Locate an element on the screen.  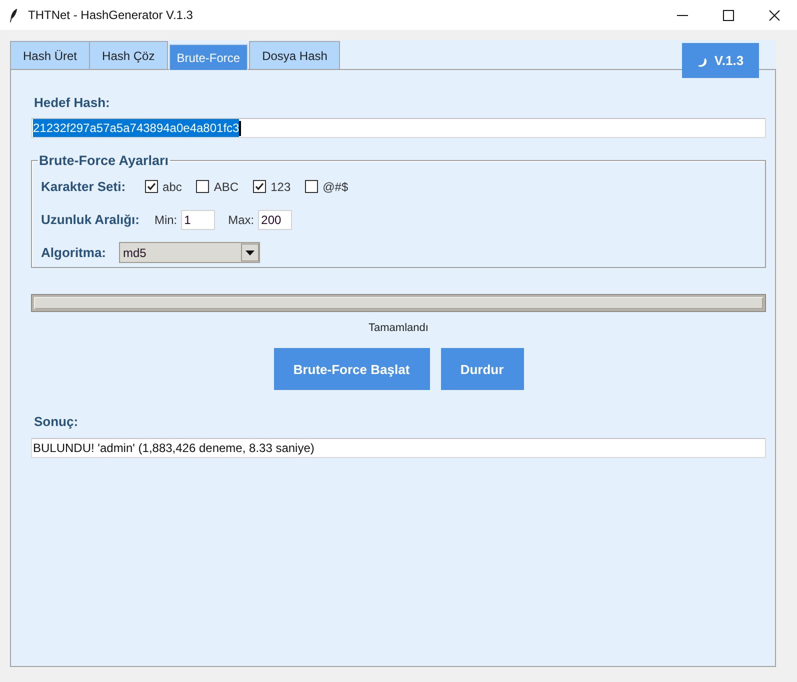
close-icon is located at coordinates (774, 15).